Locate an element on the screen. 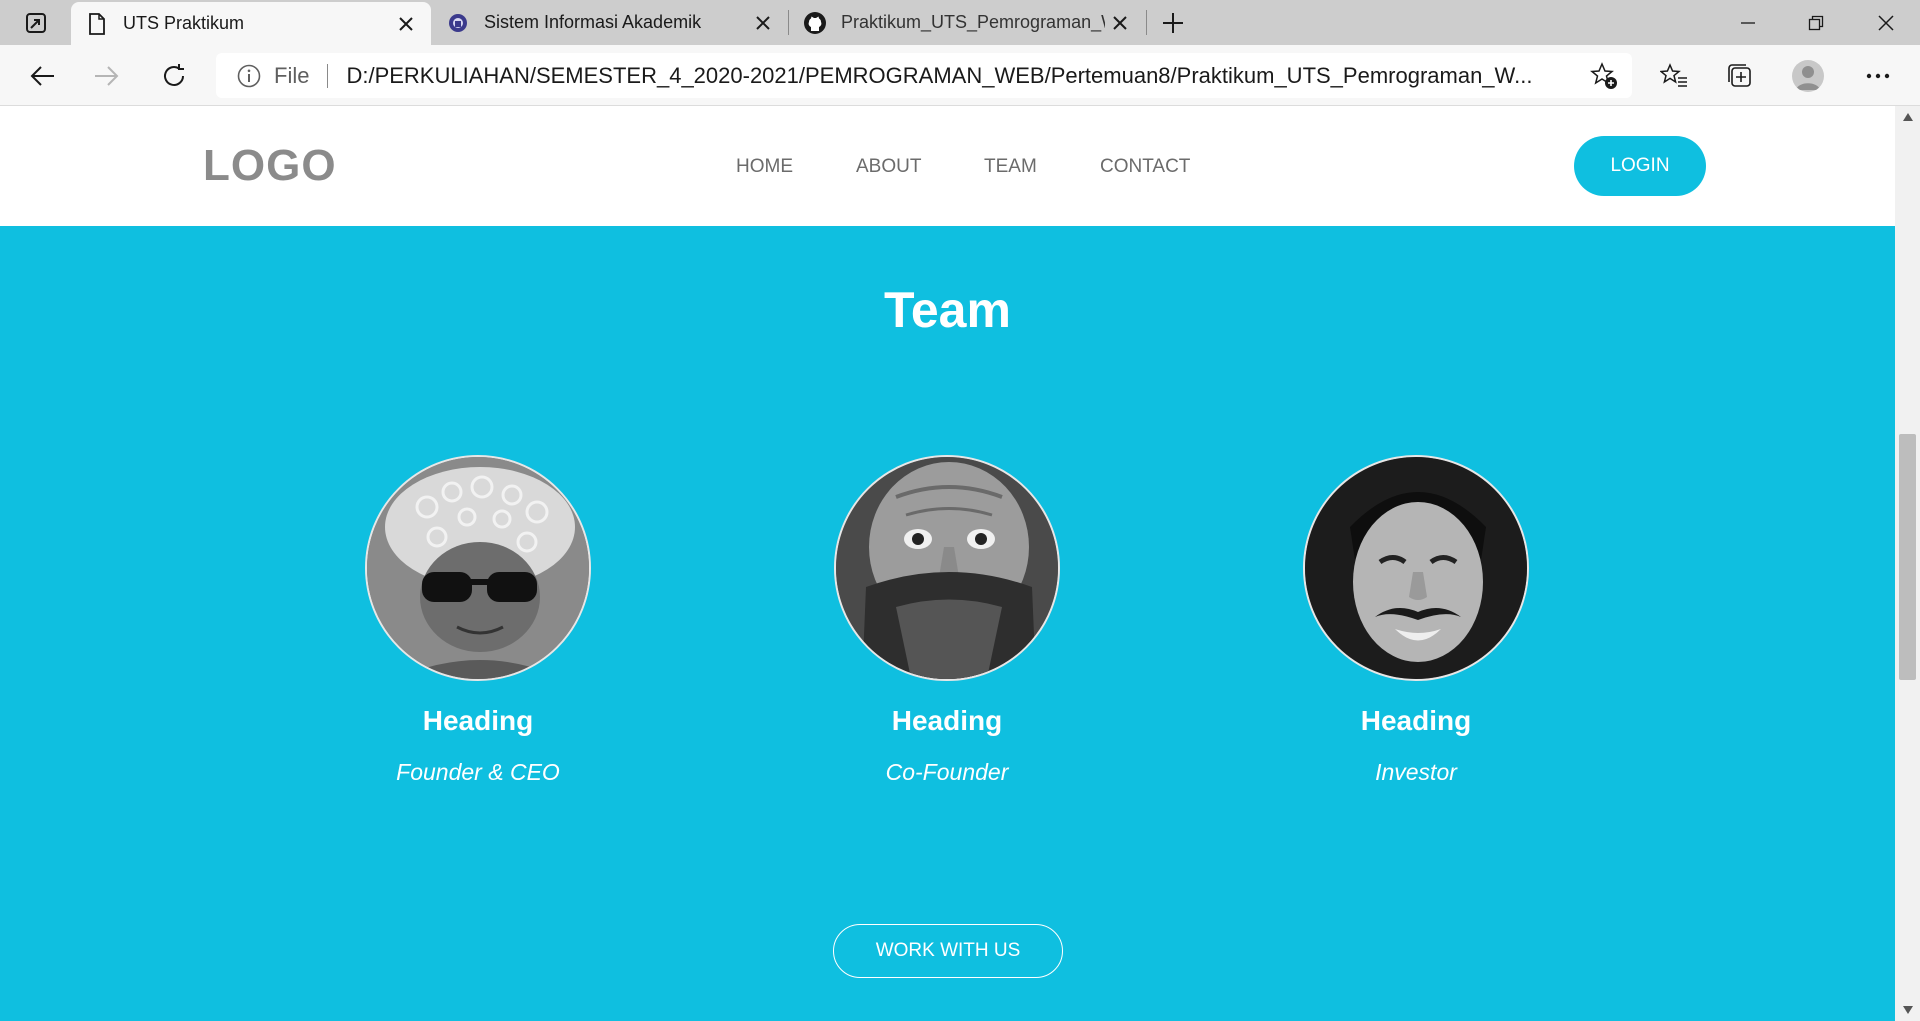 The height and width of the screenshot is (1021, 1920). nav-home-link: HOME is located at coordinates (764, 167).